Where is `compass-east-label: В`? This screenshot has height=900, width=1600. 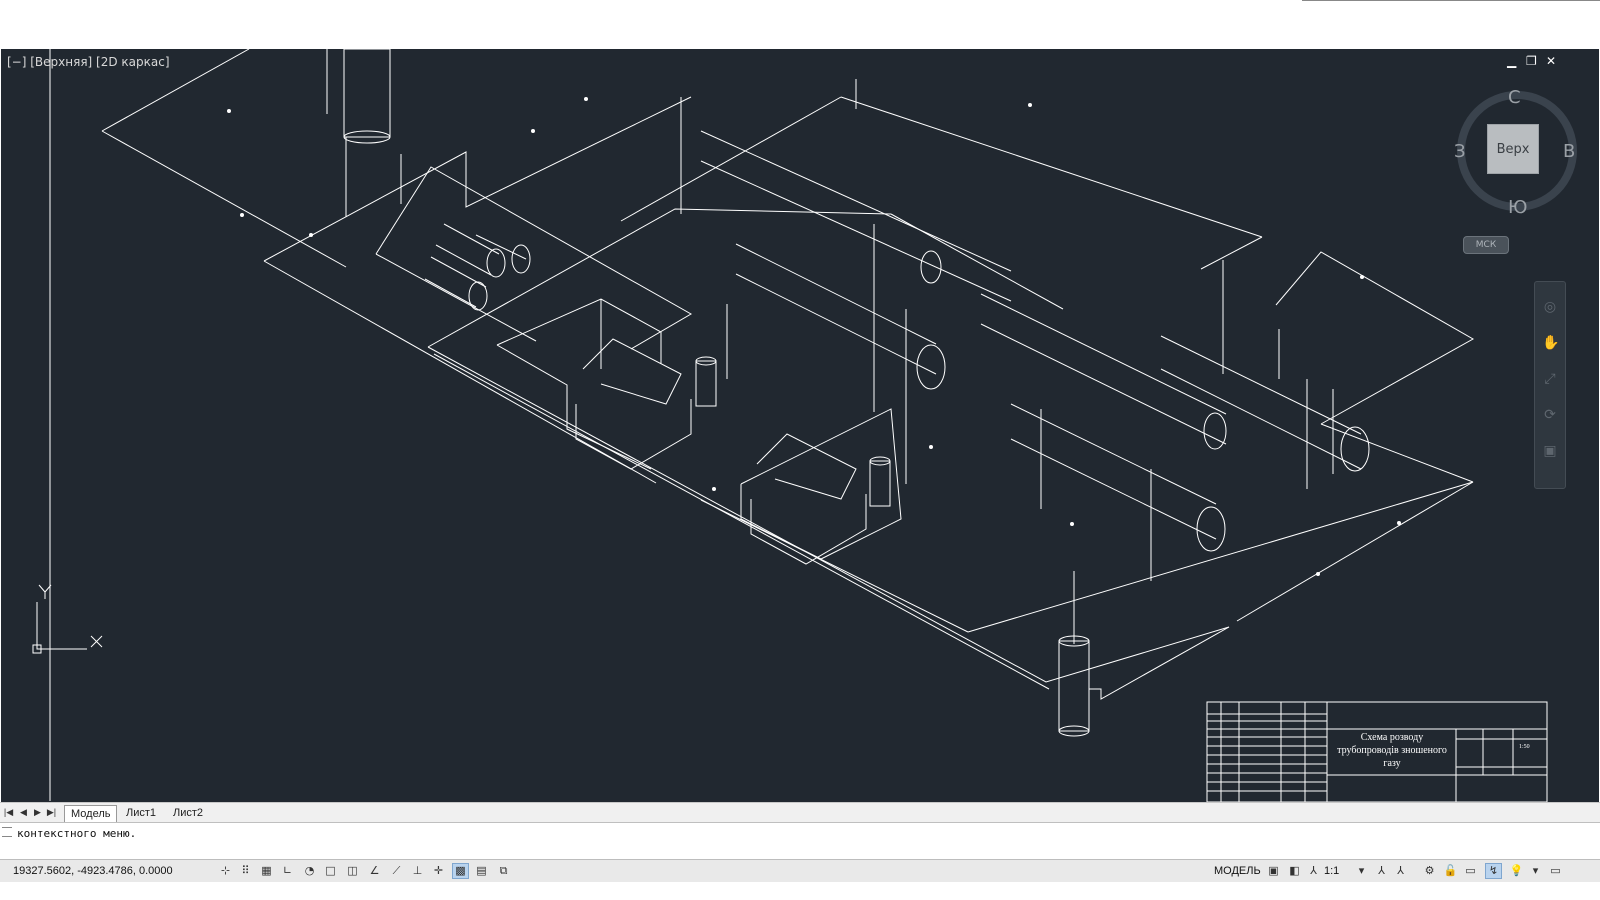
compass-east-label: В is located at coordinates (1569, 151).